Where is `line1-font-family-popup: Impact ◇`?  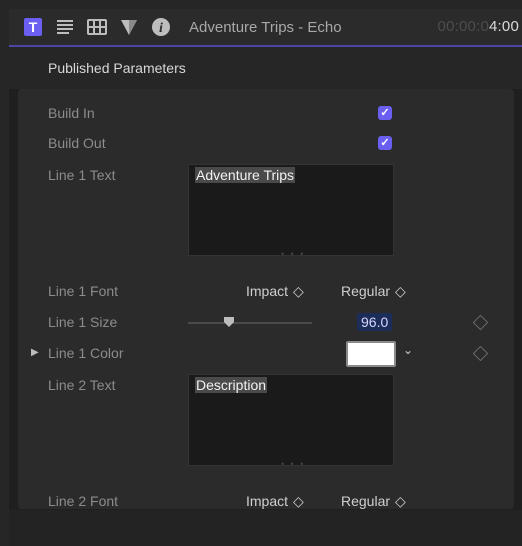
line1-font-family-popup: Impact ◇ is located at coordinates (275, 291).